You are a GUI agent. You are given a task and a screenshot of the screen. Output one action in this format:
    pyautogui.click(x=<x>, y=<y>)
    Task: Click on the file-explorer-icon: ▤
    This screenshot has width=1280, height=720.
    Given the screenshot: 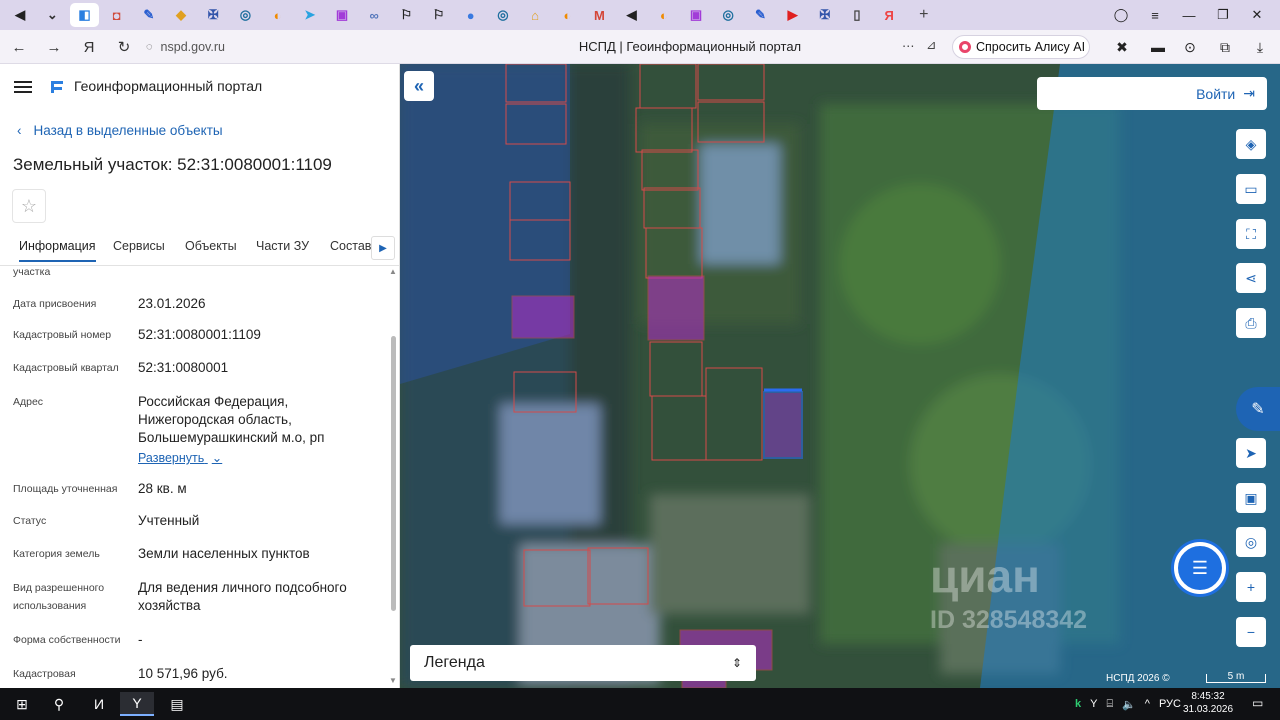 What is the action you would take?
    pyautogui.click(x=177, y=704)
    